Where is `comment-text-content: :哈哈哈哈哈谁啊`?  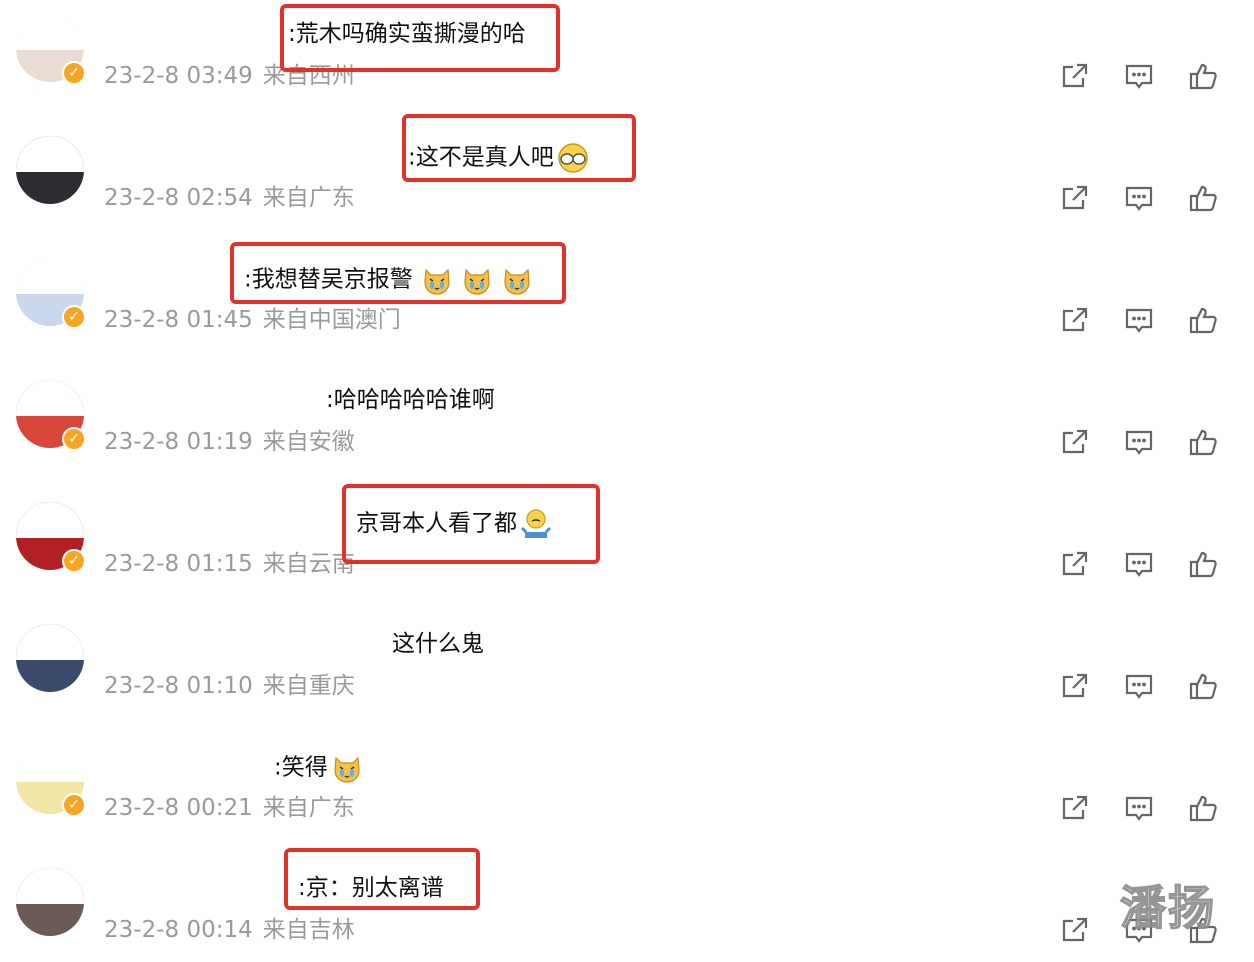
comment-text-content: :哈哈哈哈哈谁啊 is located at coordinates (410, 400).